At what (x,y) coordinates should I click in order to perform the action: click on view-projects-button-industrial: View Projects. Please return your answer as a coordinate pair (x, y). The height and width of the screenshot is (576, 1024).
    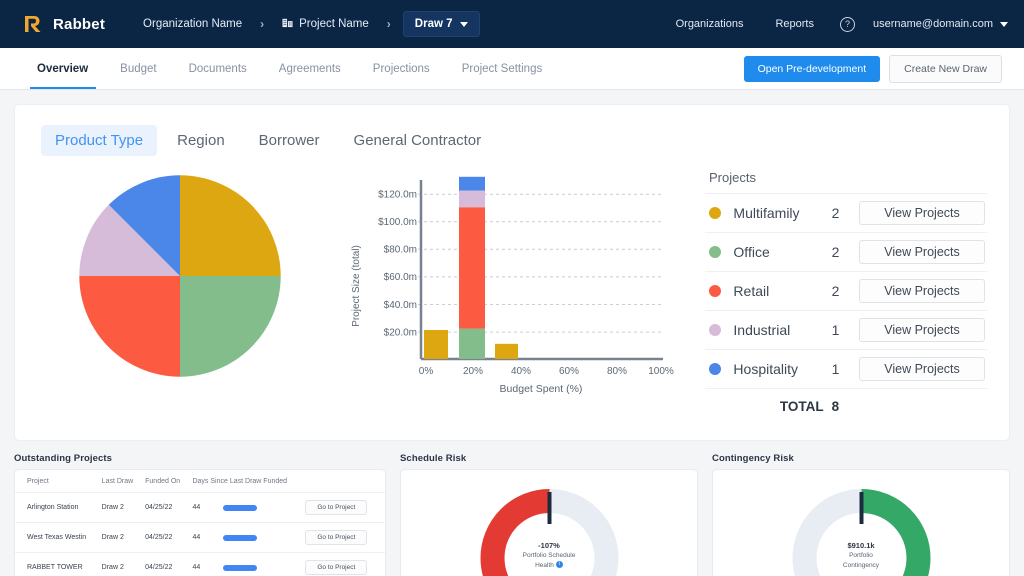
    Looking at the image, I should click on (922, 330).